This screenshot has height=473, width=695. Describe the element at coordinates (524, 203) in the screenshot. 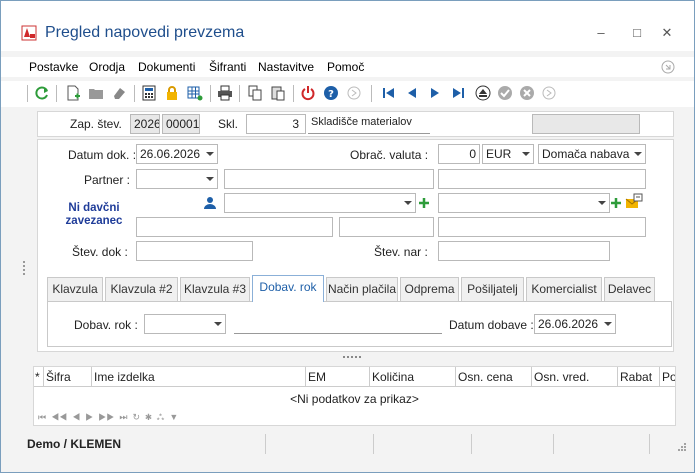

I see `address-select` at that location.